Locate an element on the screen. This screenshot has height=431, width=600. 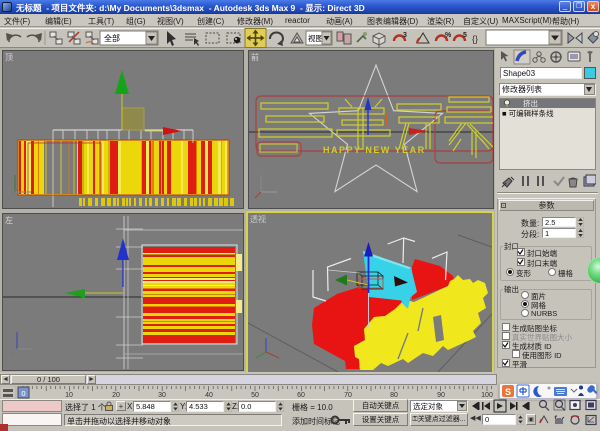
svg-text: 全部 is located at coordinates (112, 38).